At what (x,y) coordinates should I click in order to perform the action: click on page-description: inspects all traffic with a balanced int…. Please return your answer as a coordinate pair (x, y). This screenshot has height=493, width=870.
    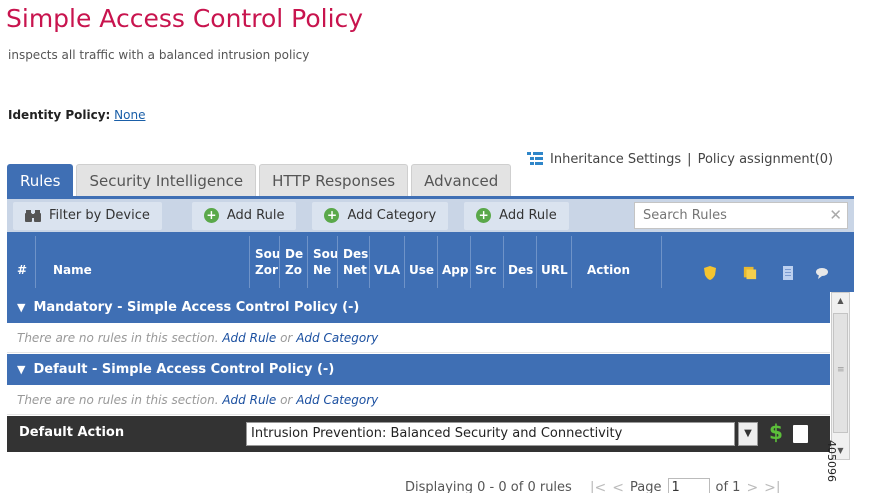
    Looking at the image, I should click on (159, 55).